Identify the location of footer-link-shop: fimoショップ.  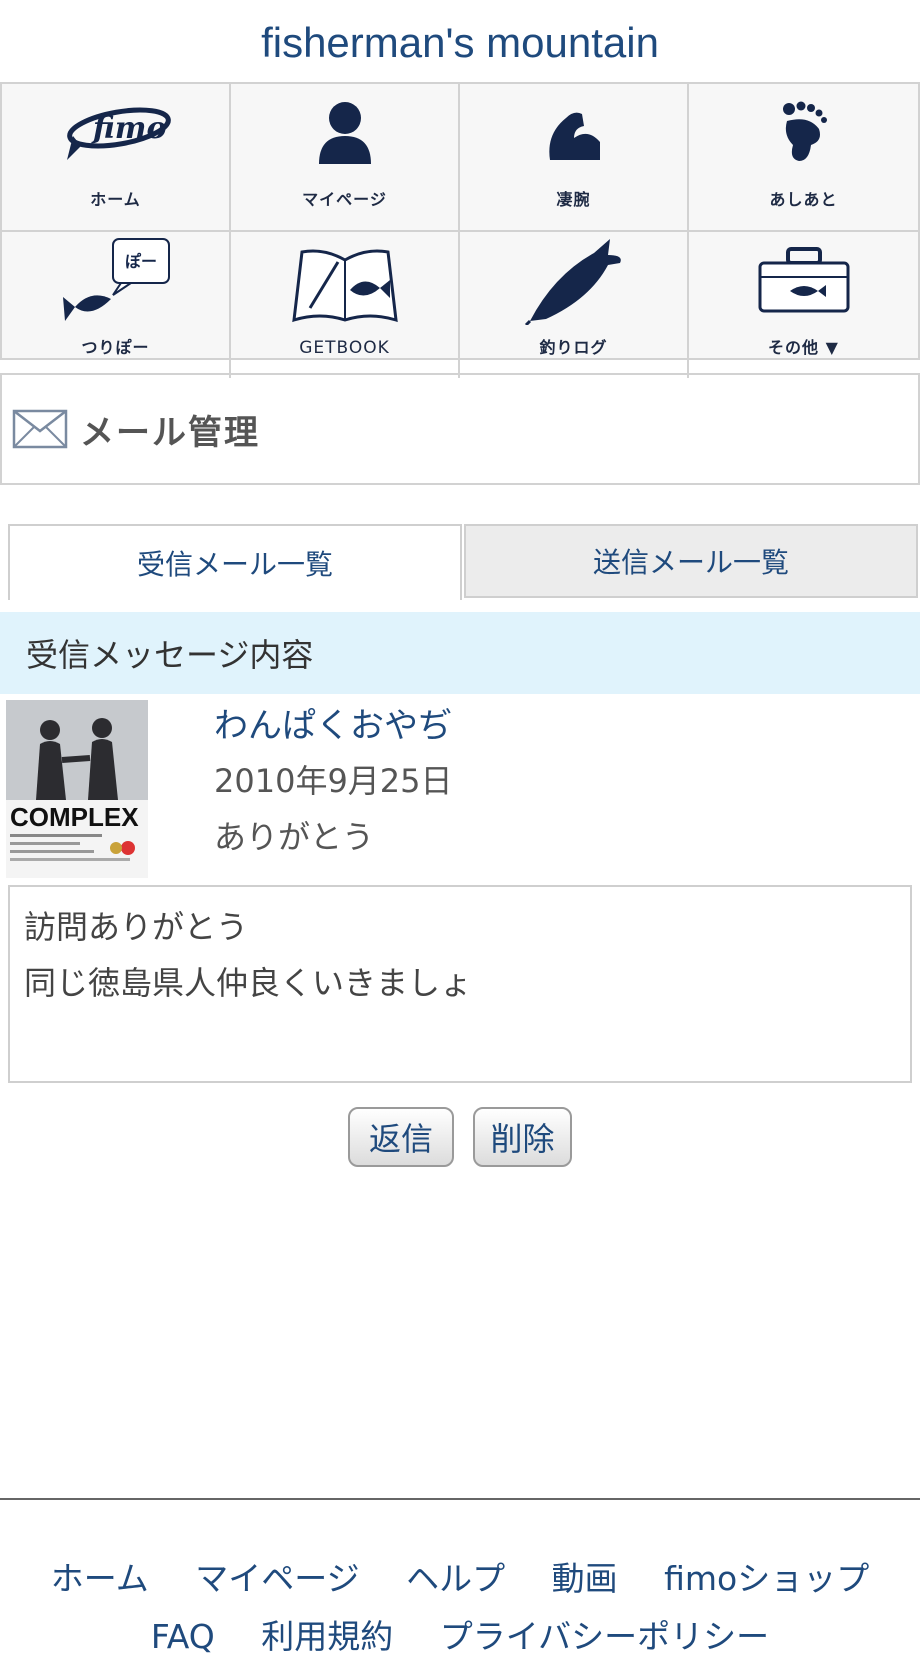
(766, 1578).